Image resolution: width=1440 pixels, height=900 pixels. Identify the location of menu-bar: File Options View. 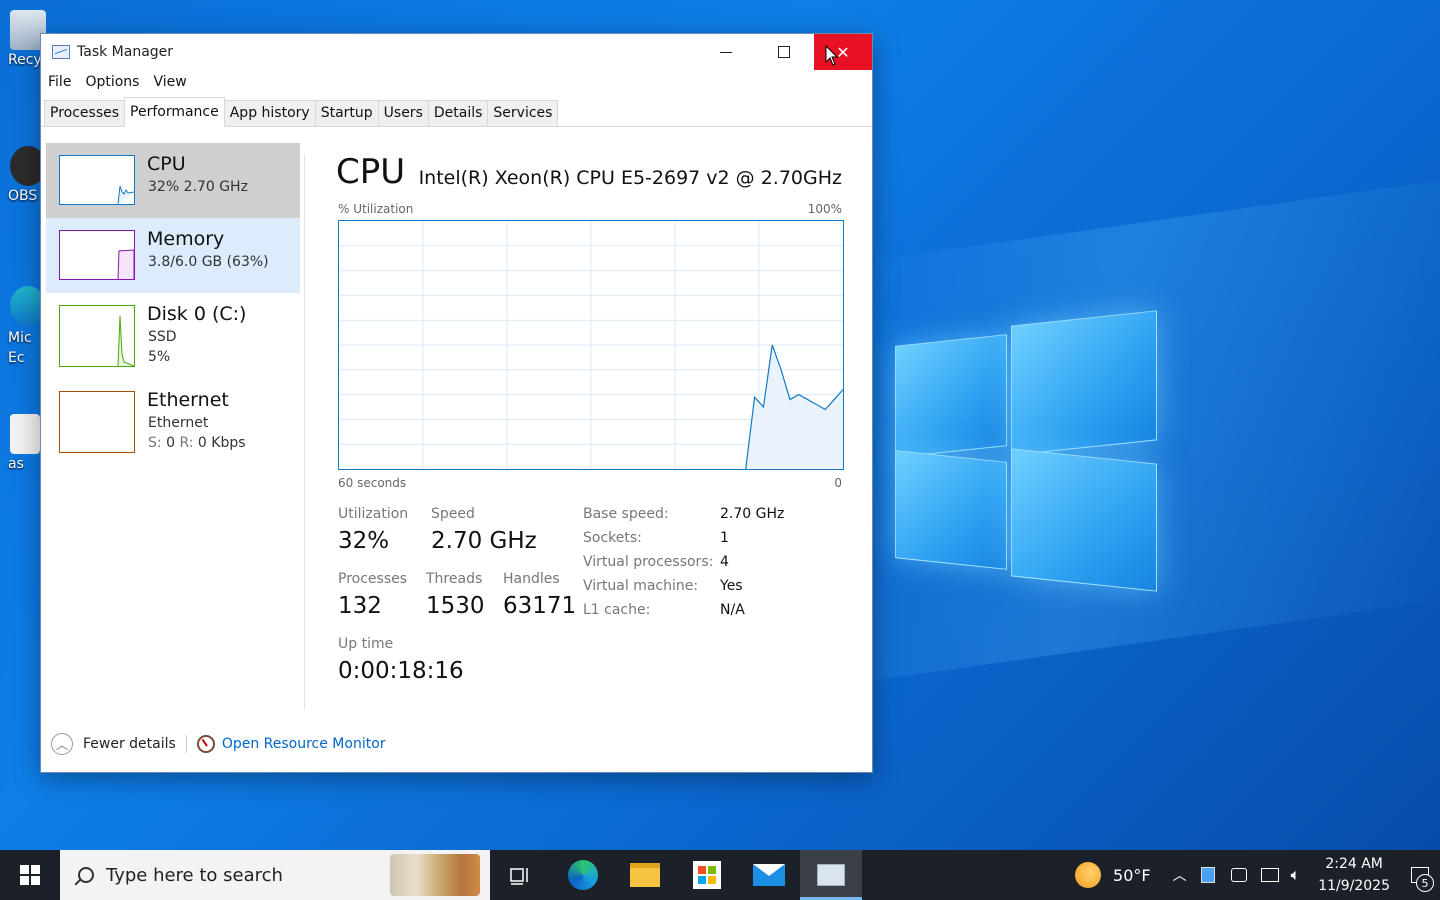
(456, 82).